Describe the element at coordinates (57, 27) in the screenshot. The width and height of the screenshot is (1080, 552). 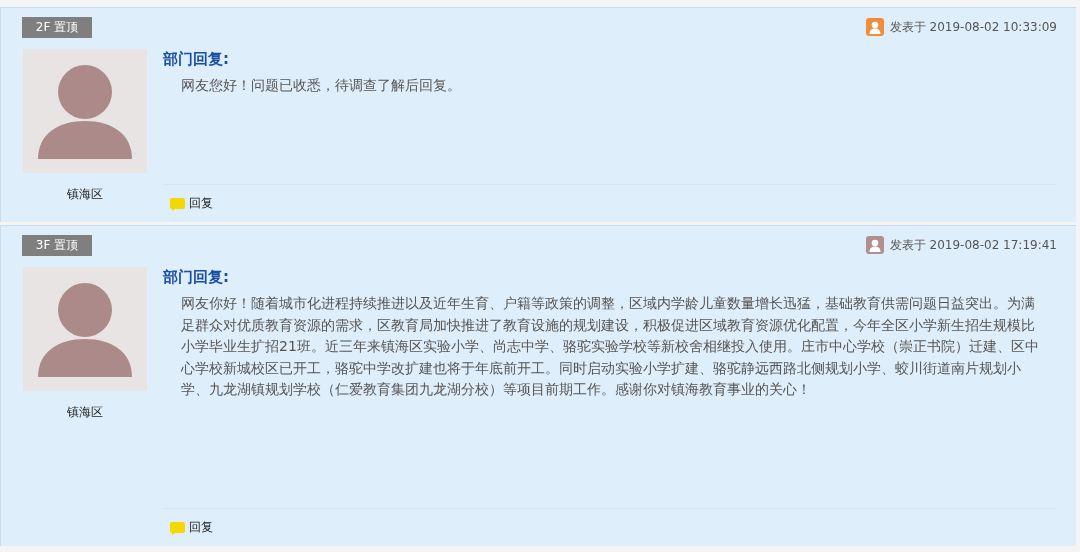
I see `floor-tag: 2F 置顶` at that location.